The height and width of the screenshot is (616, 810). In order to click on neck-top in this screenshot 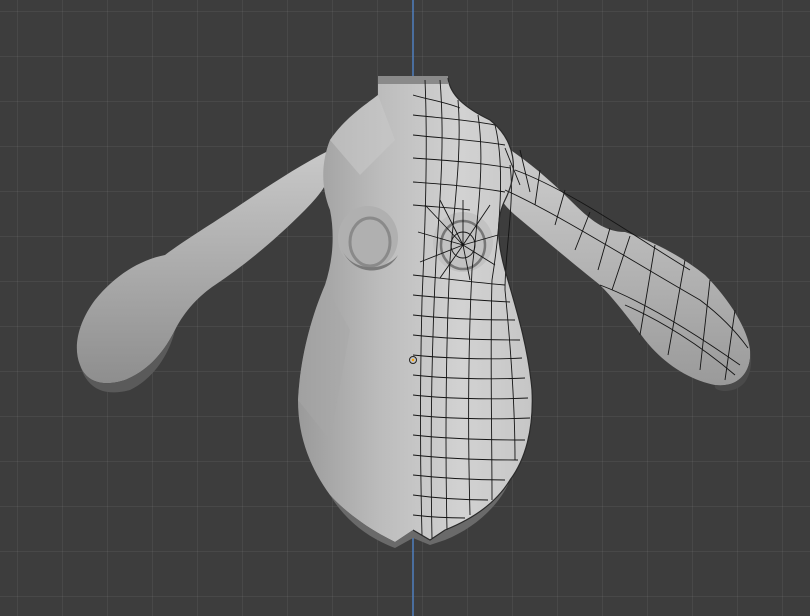, I will do `click(413, 80)`.